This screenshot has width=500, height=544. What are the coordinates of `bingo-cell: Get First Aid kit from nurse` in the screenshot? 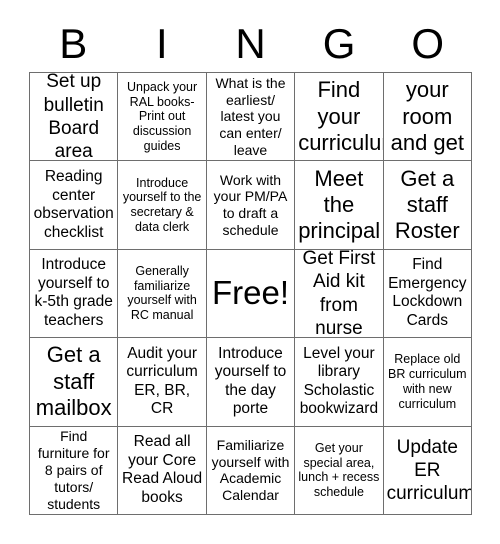 It's located at (339, 294).